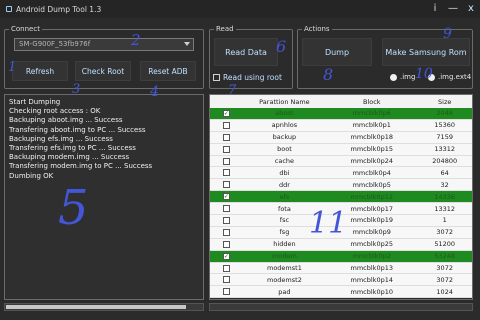 The height and width of the screenshot is (320, 480). What do you see at coordinates (216, 77) in the screenshot?
I see `read-using-root-checkbox` at bounding box center [216, 77].